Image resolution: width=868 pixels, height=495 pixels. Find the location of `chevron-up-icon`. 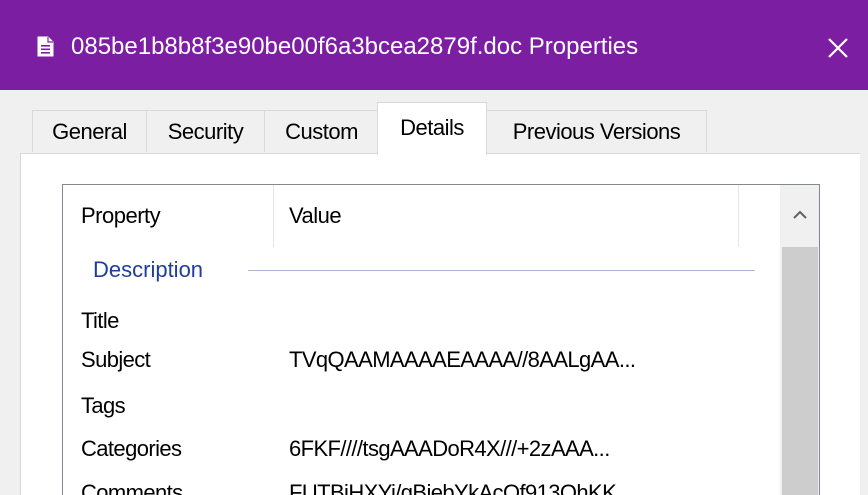

chevron-up-icon is located at coordinates (800, 214).